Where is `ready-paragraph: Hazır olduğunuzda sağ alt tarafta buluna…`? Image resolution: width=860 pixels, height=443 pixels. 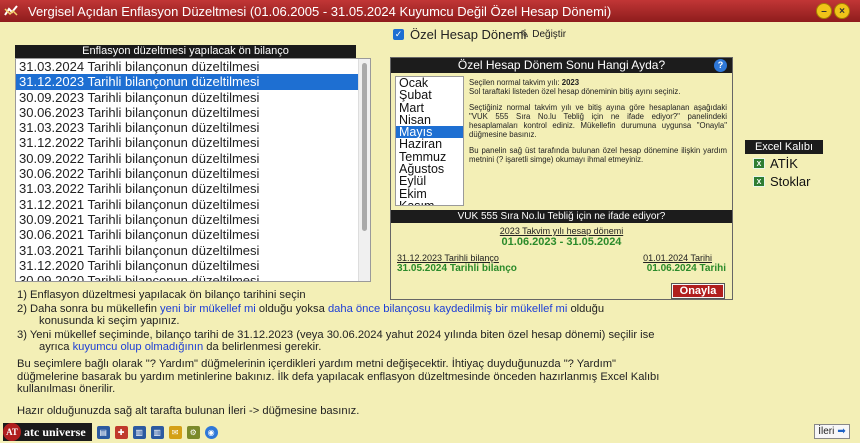 ready-paragraph: Hazır olduğunuzda sağ alt tarafta buluna… is located at coordinates (434, 411).